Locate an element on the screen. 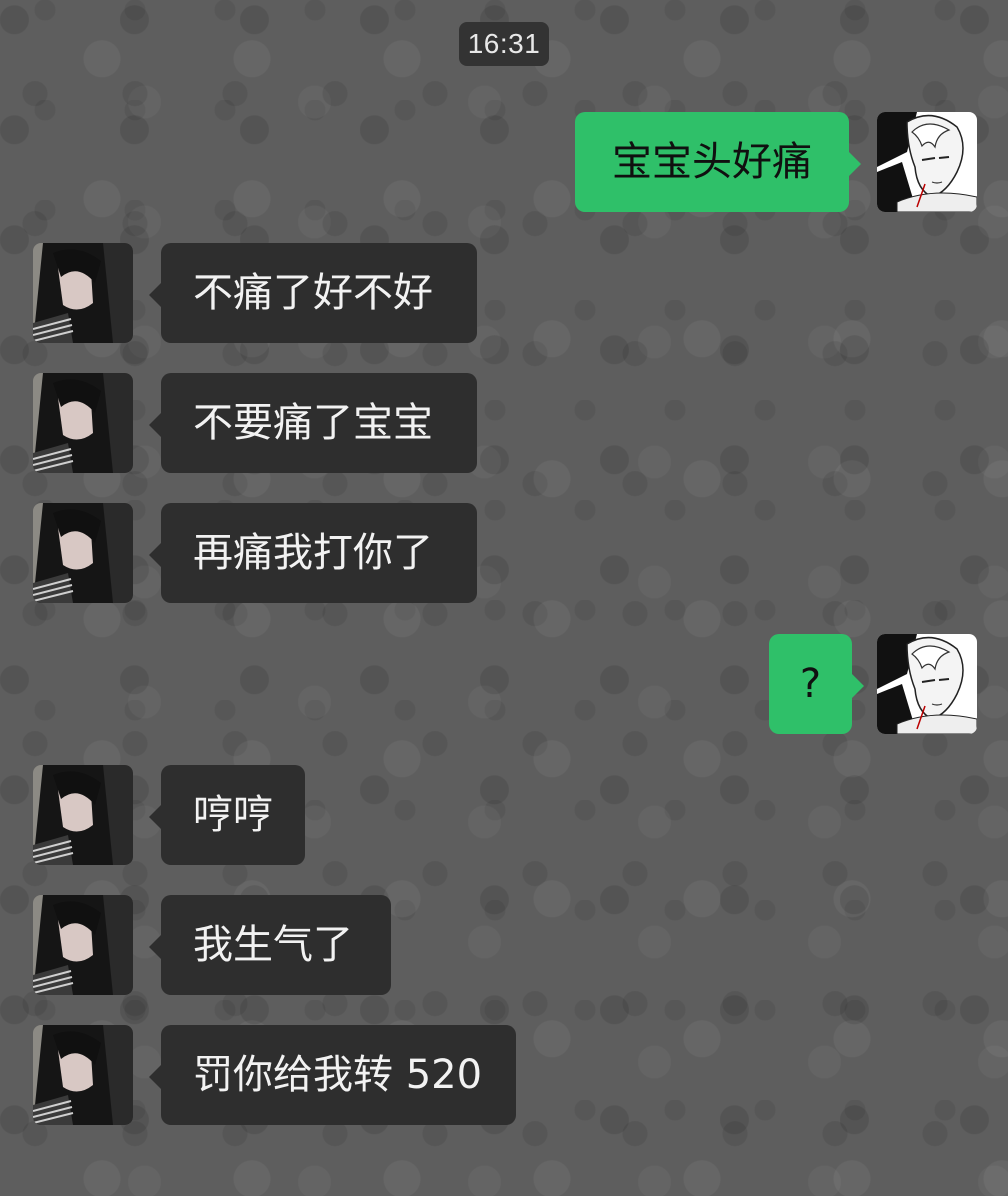  message-bubble-outgoing: ? is located at coordinates (816, 684).